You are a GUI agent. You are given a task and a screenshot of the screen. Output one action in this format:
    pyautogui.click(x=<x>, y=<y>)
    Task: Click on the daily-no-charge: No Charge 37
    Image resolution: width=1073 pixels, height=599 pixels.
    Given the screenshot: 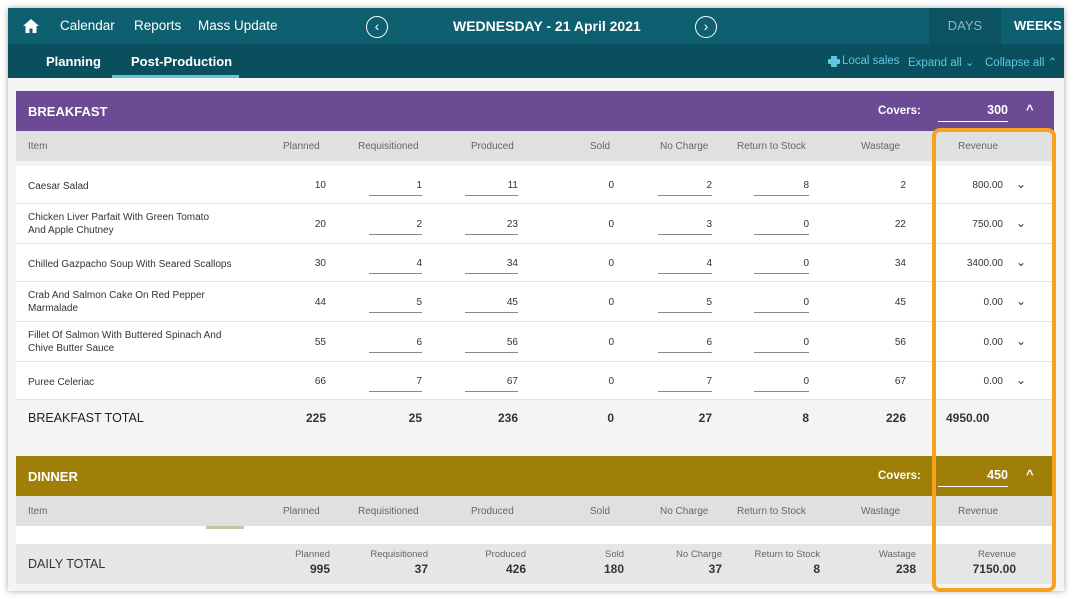 What is the action you would take?
    pyautogui.click(x=691, y=562)
    